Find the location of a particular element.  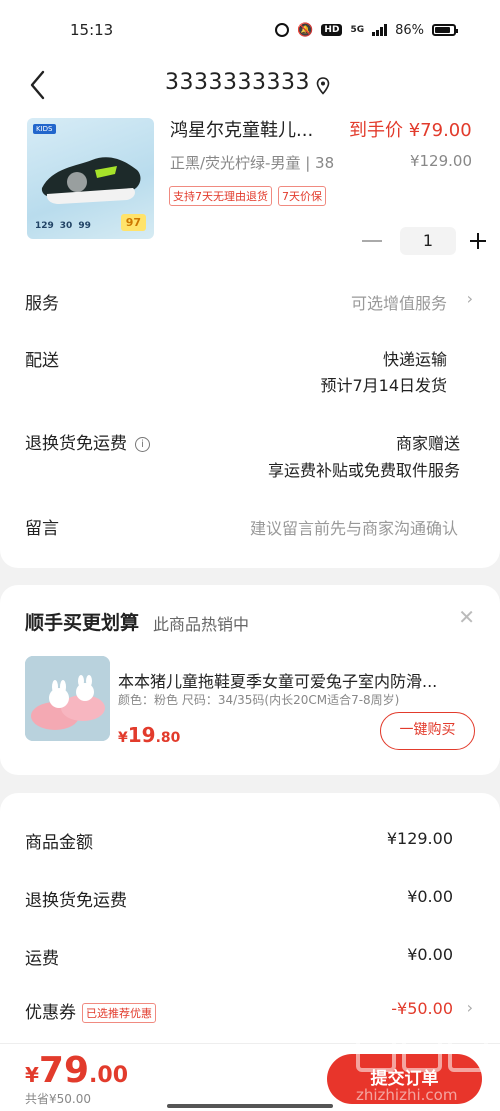

chevron-left-icon is located at coordinates (38, 85).